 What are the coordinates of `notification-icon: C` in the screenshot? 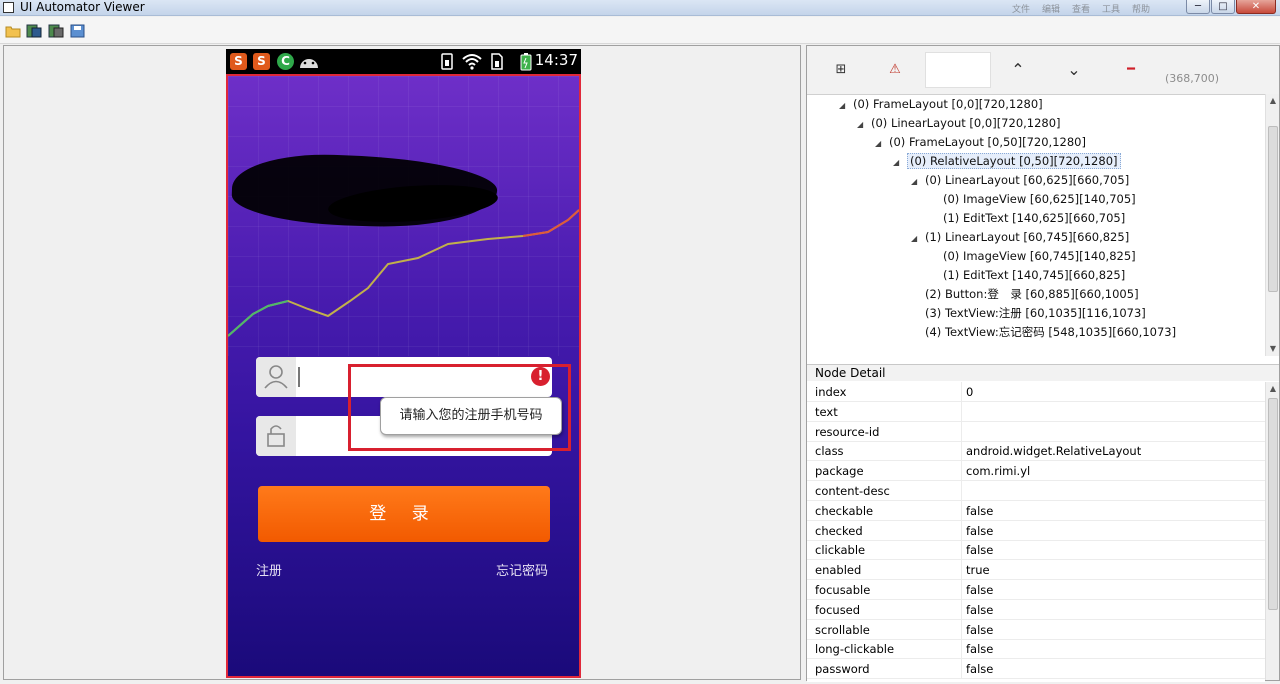 It's located at (285, 61).